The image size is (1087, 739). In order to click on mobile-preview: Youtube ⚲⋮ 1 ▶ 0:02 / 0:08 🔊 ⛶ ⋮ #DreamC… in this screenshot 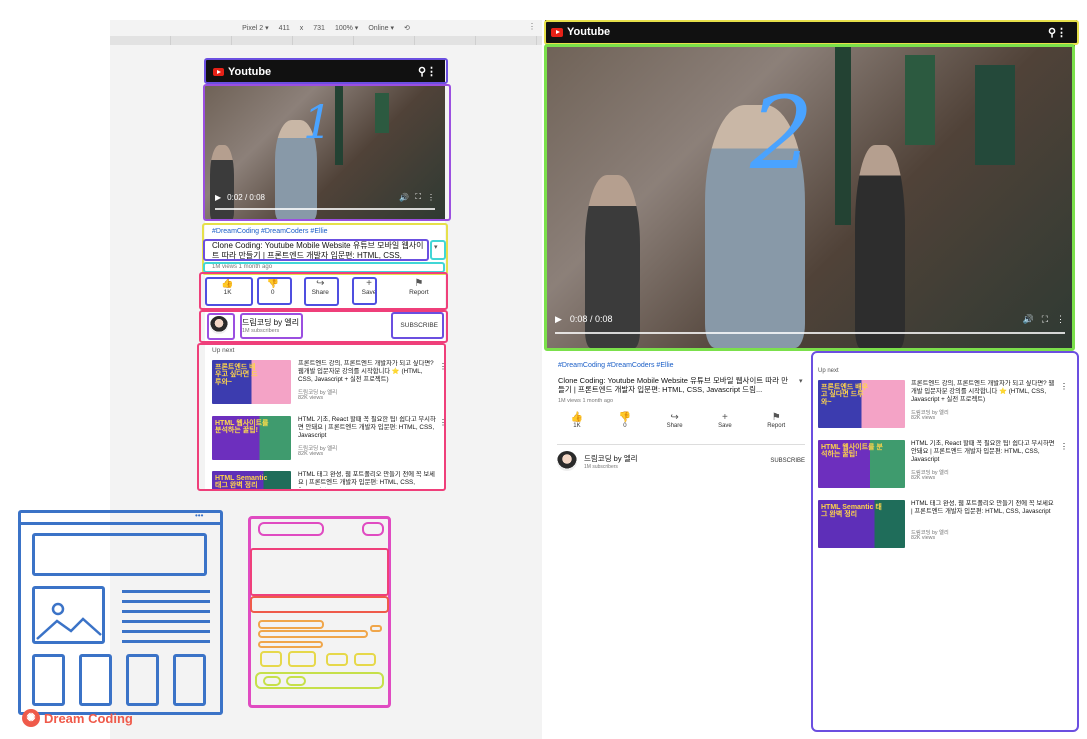, I will do `click(325, 275)`.